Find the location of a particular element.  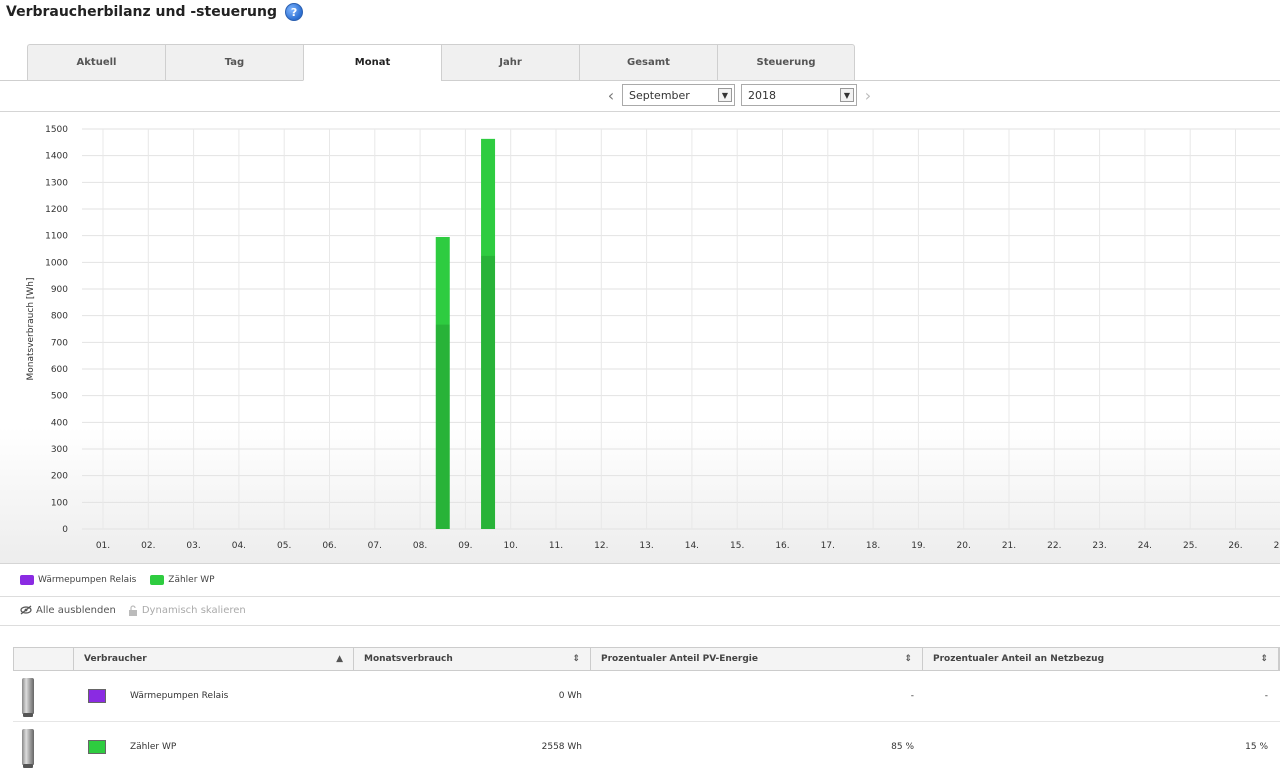

column-label: Prozentualer Anteil an Netzbezug is located at coordinates (1019, 659).